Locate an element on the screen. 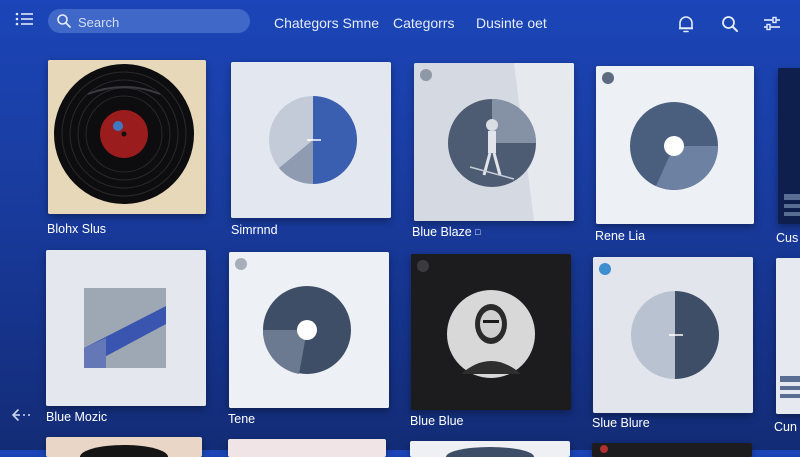 The height and width of the screenshot is (457, 800). sliders-icon is located at coordinates (772, 24).